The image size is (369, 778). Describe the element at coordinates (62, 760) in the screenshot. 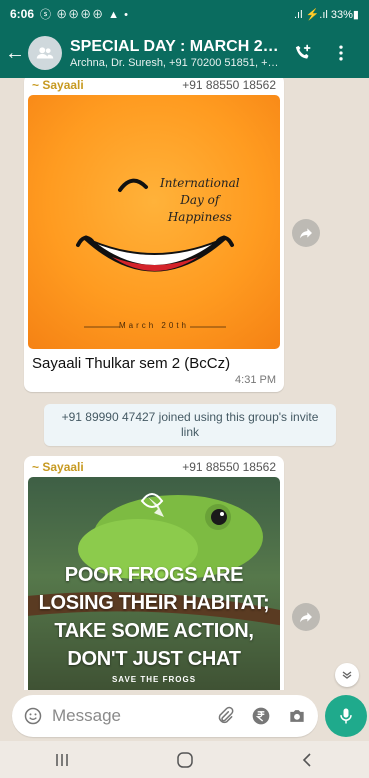

I see `nav-recents-icon` at that location.